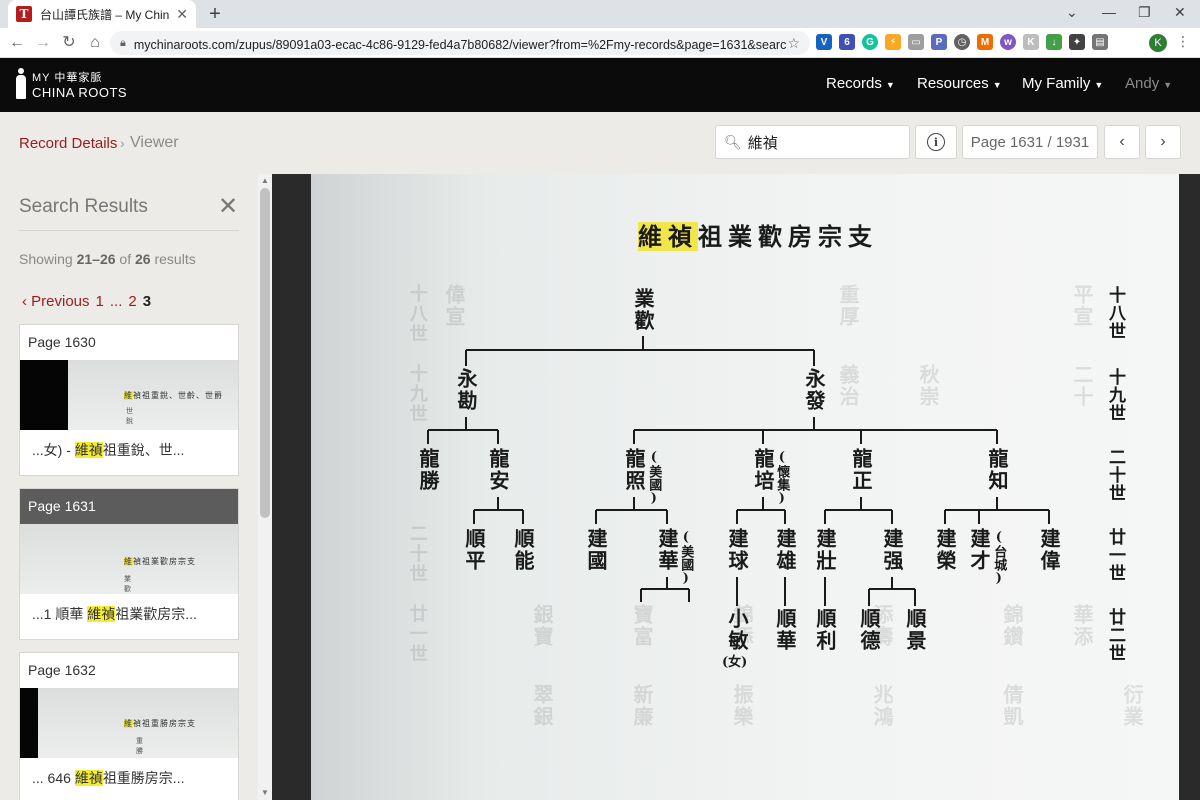  I want to click on tree-node-gen21: 建球, so click(737, 550).